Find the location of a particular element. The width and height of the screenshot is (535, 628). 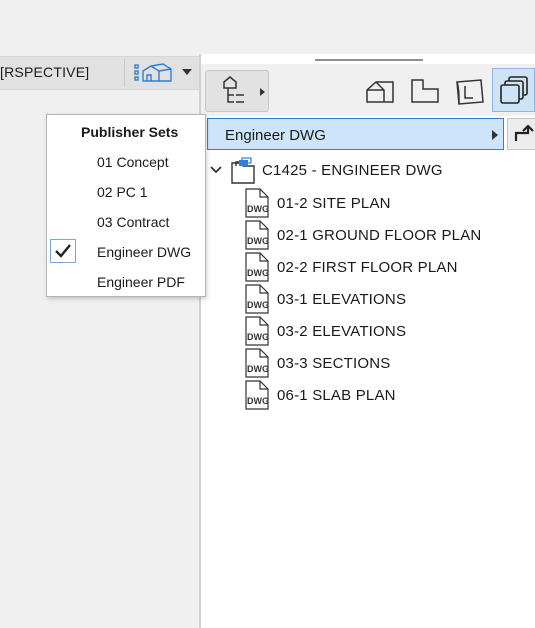

tree-item: DWG 06-1 SLAB PLAN is located at coordinates (388, 395).